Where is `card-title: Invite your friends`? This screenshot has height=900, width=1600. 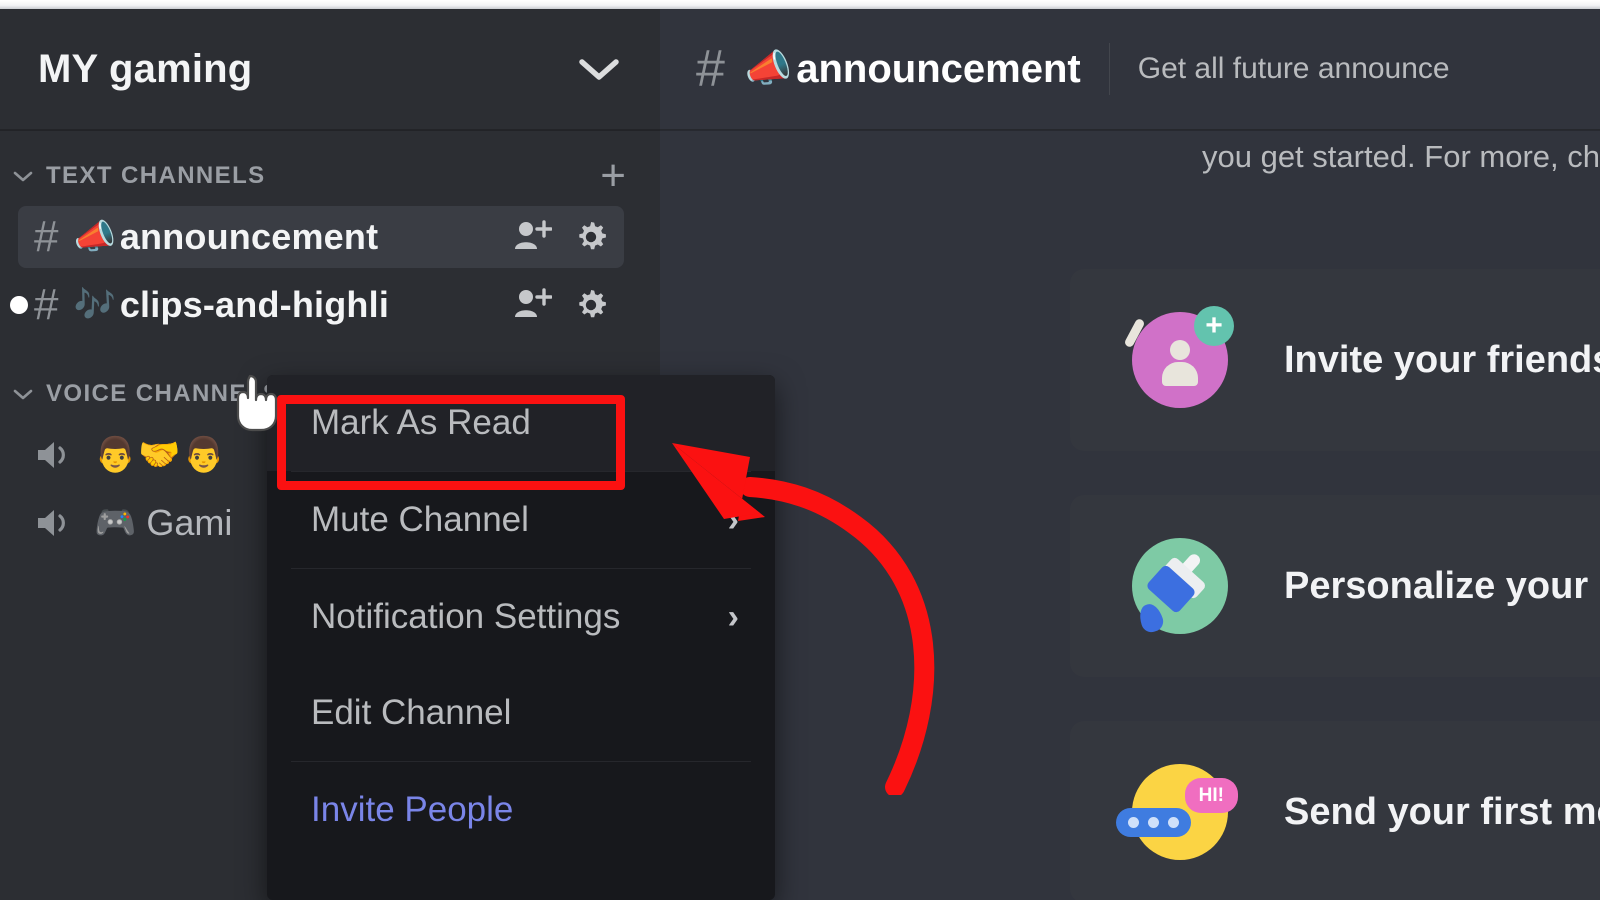
card-title: Invite your friends is located at coordinates (1442, 359).